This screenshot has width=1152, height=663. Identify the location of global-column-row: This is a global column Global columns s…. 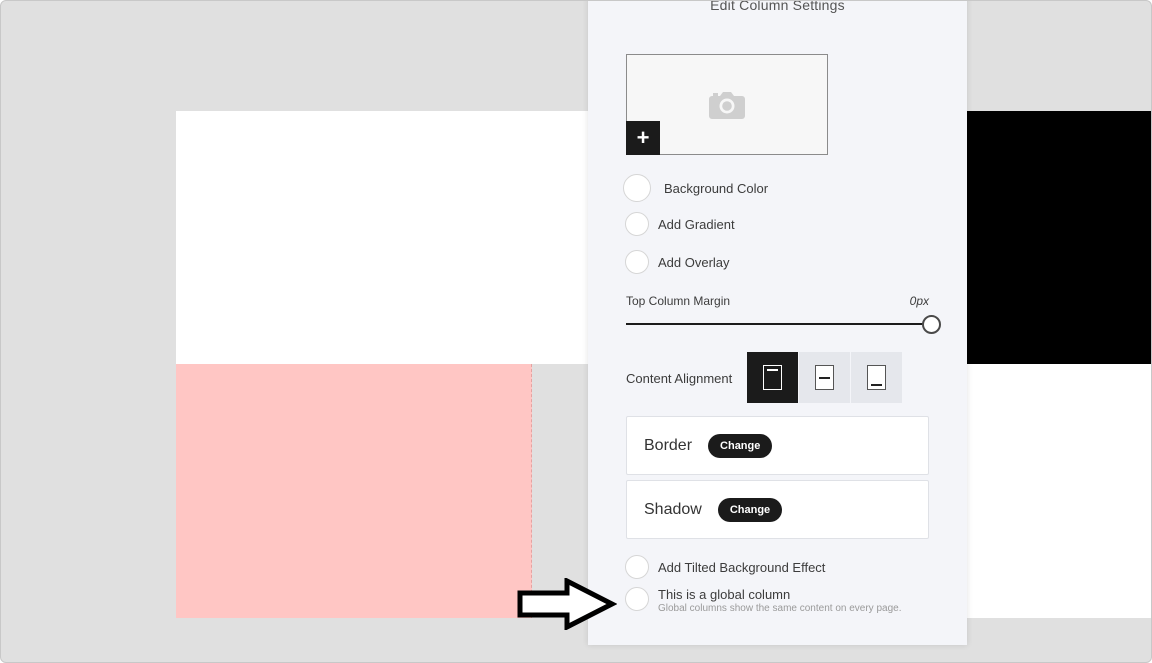
(763, 600).